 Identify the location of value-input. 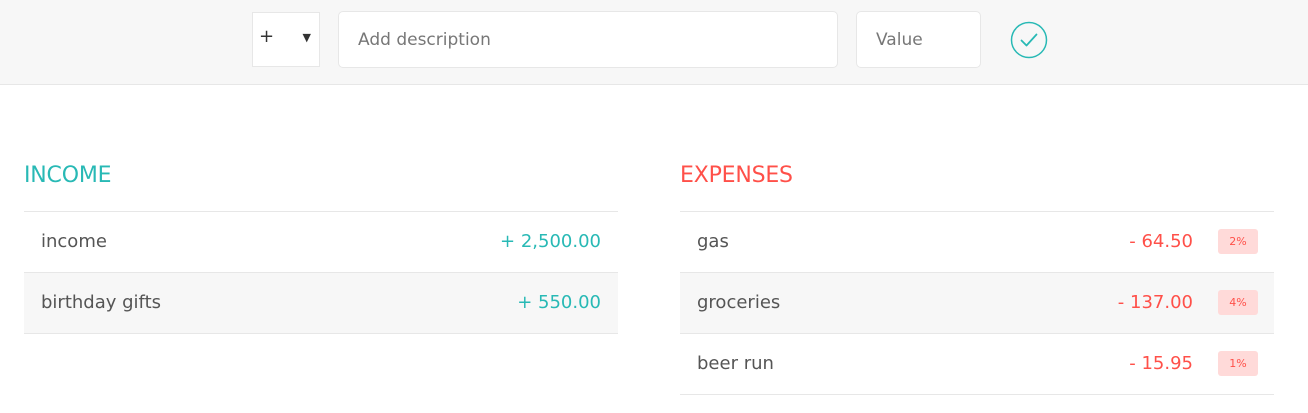
(918, 39).